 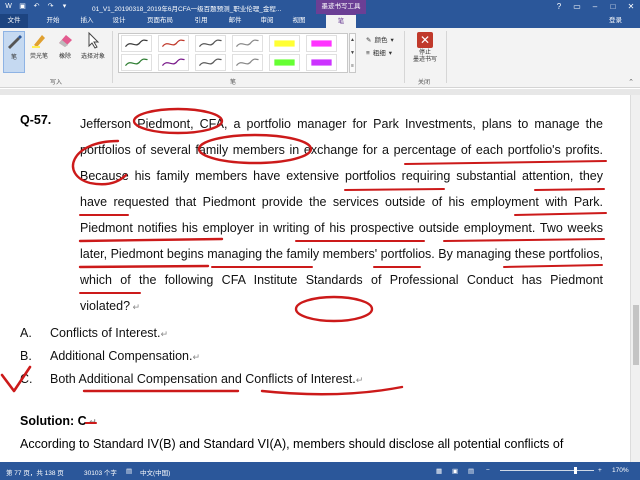 I want to click on highlighter-icon, so click(x=38, y=41).